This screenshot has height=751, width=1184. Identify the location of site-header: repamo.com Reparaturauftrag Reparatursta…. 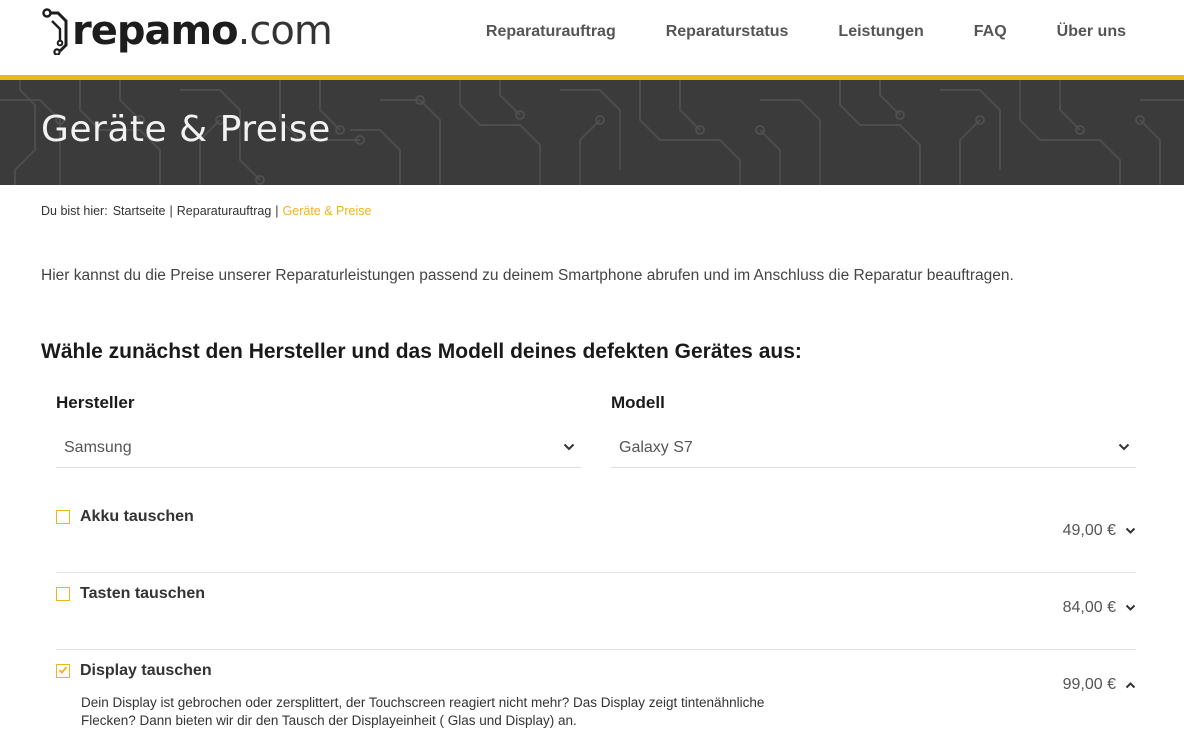
(592, 38).